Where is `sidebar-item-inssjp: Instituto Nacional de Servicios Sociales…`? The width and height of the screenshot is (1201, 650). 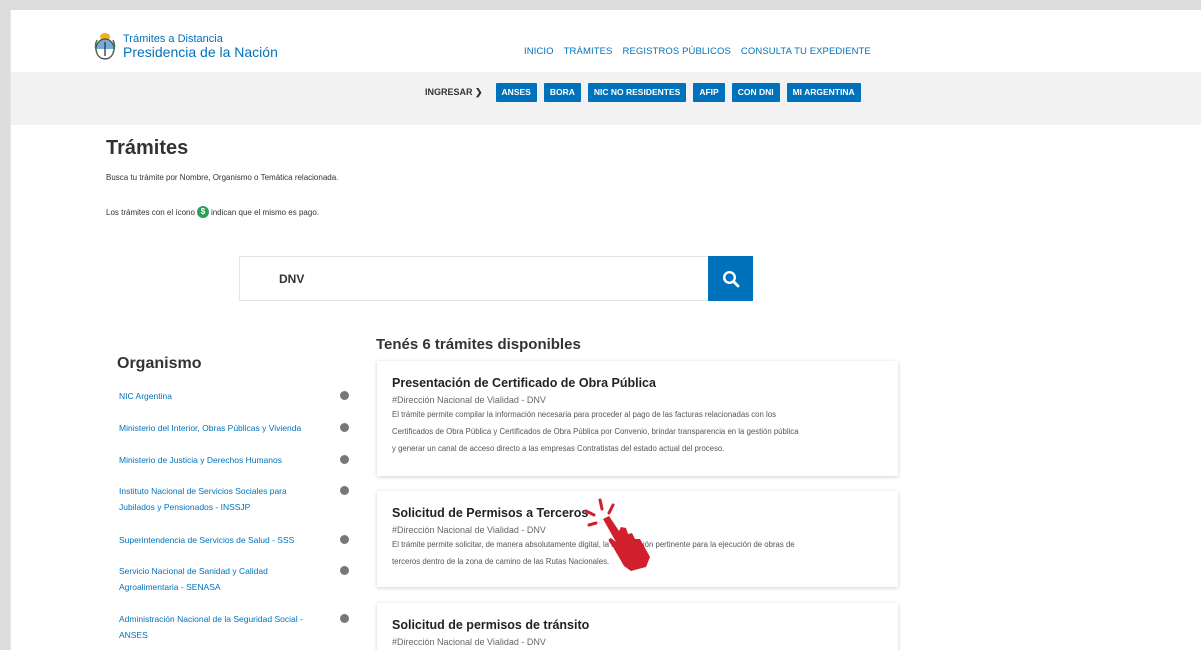 sidebar-item-inssjp: Instituto Nacional de Servicios Sociales… is located at coordinates (234, 499).